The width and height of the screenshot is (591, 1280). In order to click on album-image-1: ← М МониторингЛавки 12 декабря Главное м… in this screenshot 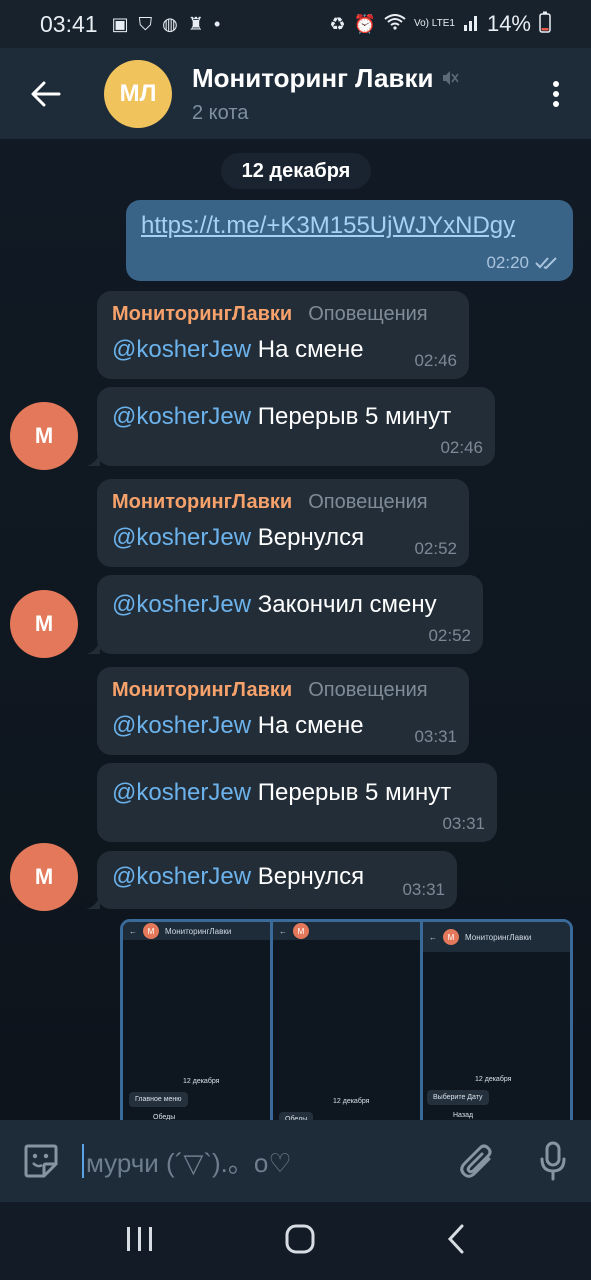, I will do `click(198, 1021)`.